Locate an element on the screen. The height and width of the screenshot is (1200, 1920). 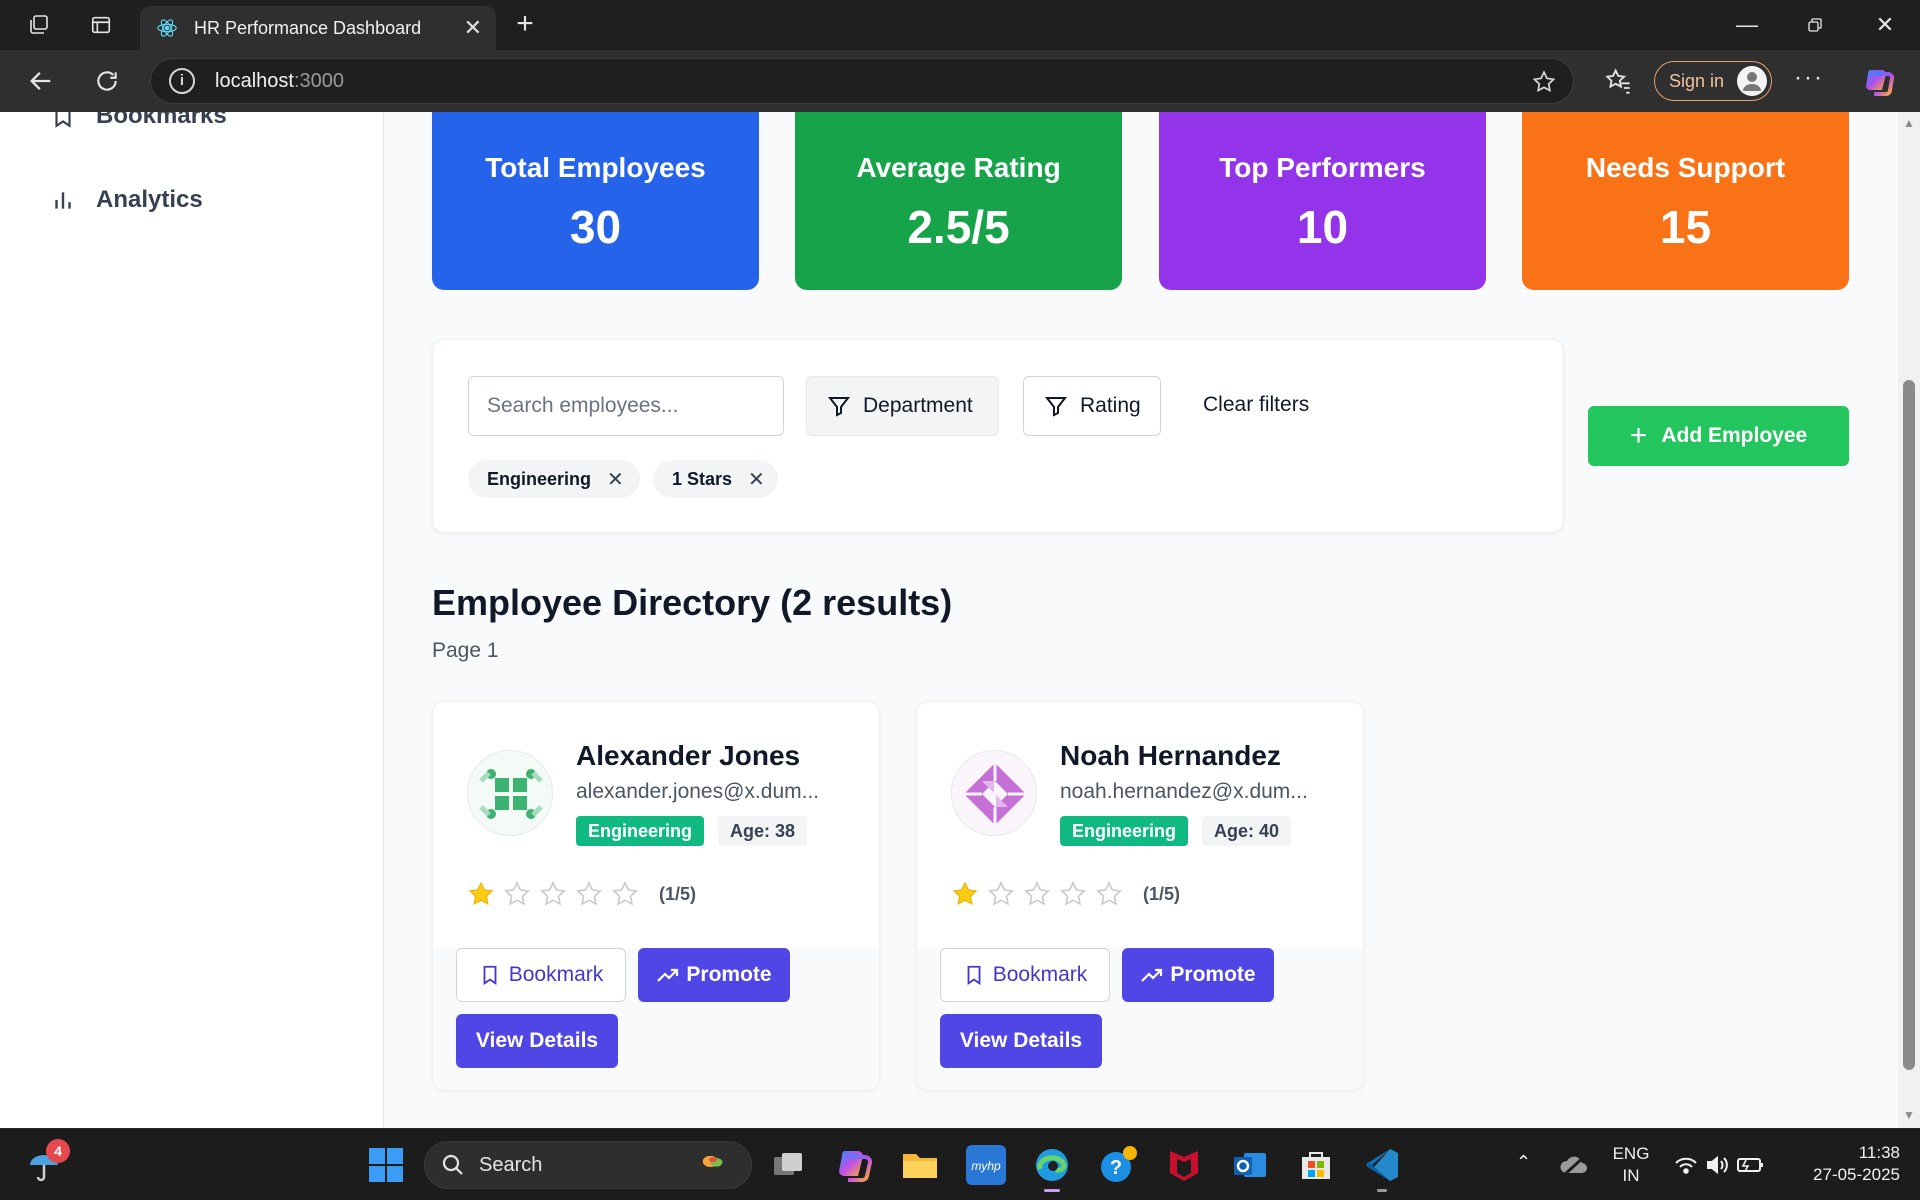
show-hidden-icons-icon: ⌃ is located at coordinates (1523, 1162).